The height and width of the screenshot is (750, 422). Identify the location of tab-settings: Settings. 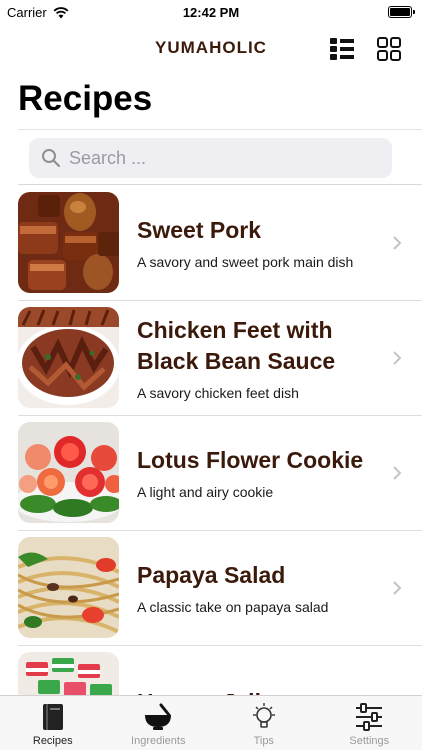
(369, 723).